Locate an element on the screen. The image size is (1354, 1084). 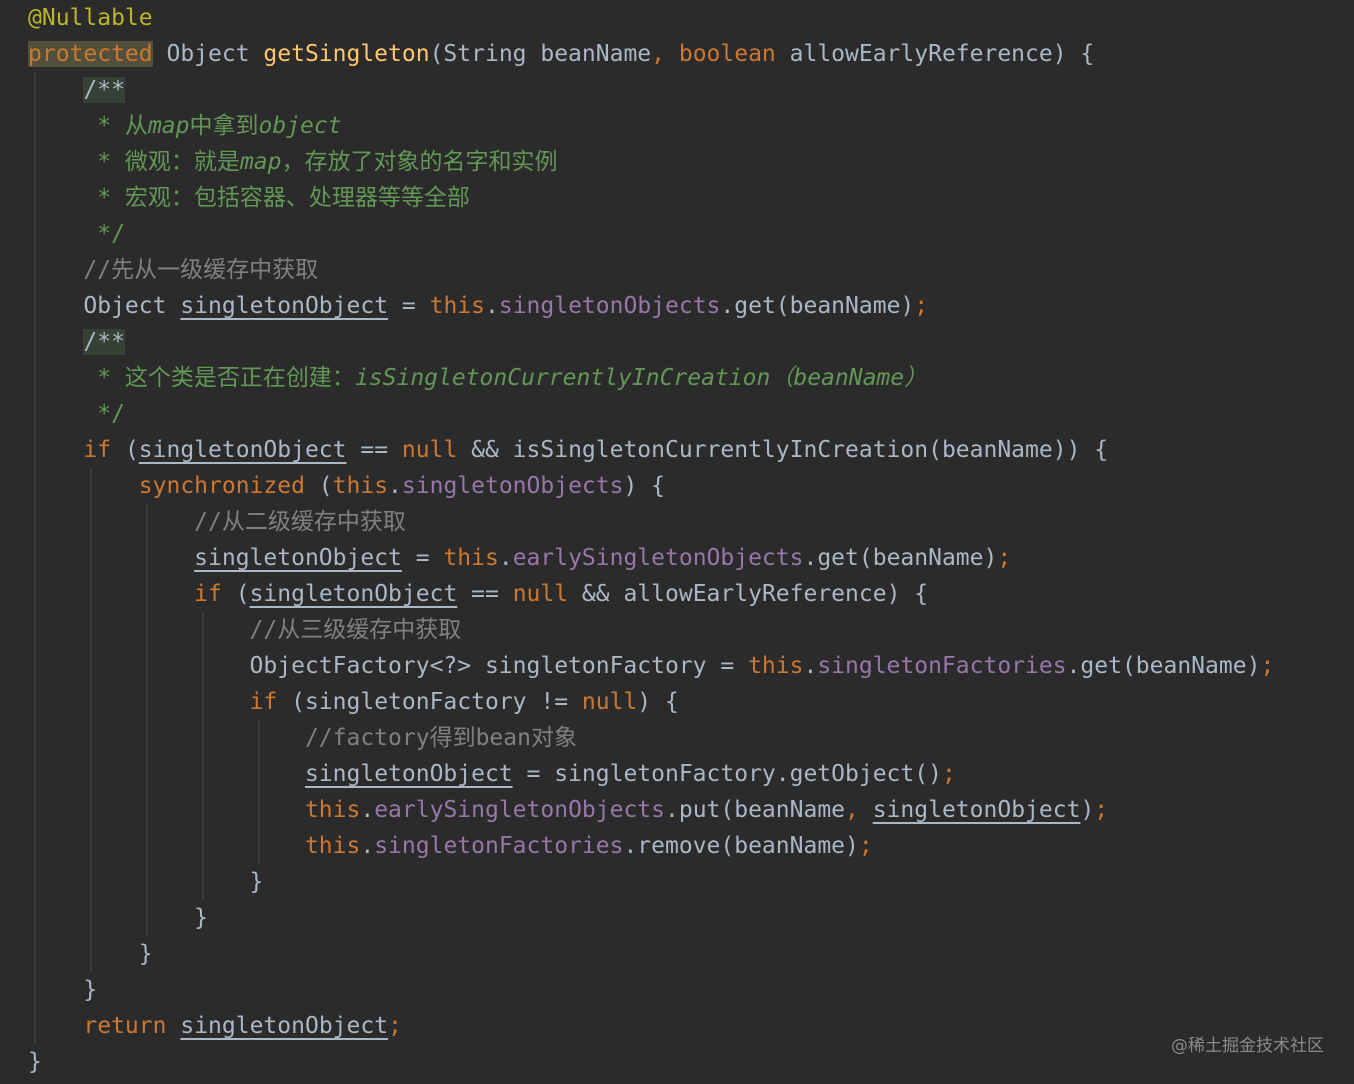
code-token: (String beanName is located at coordinates (540, 54).